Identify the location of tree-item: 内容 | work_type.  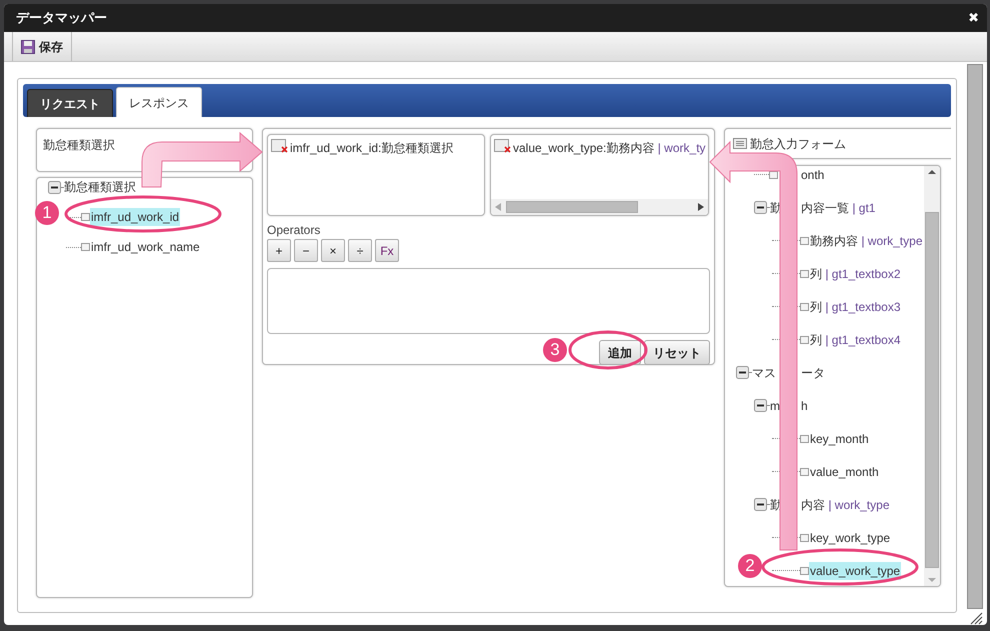
(845, 505).